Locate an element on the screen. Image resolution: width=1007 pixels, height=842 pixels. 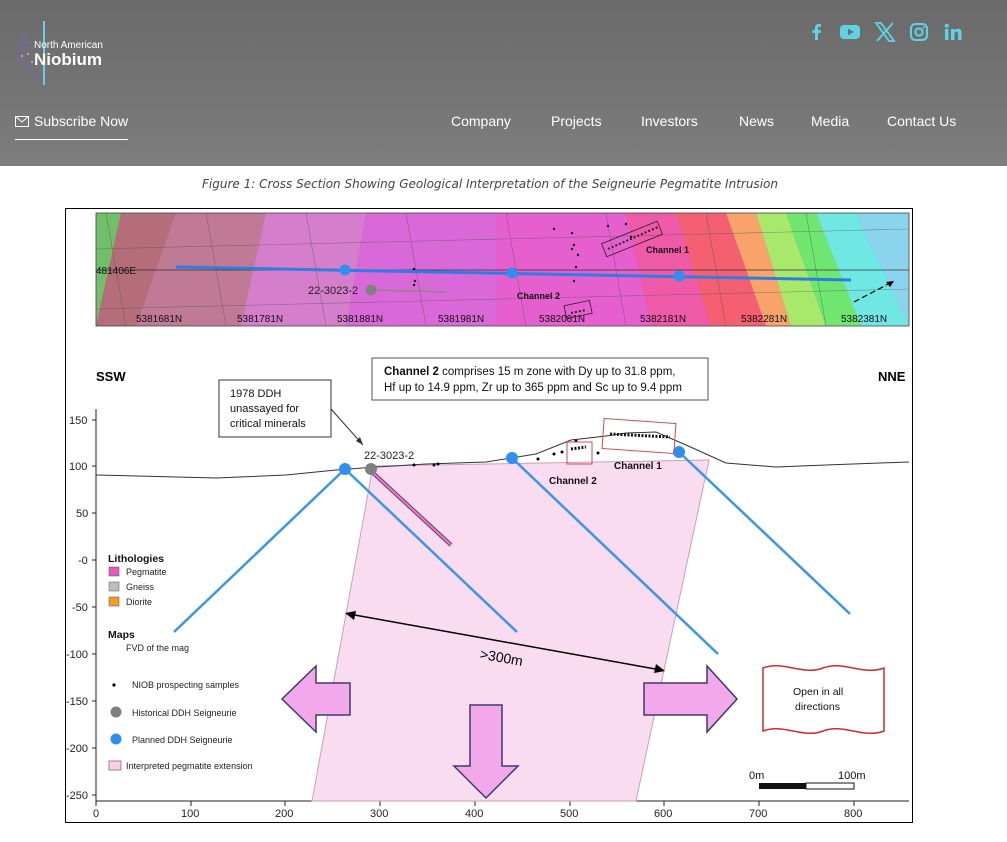
y-tick-label: -100 is located at coordinates (77, 655).